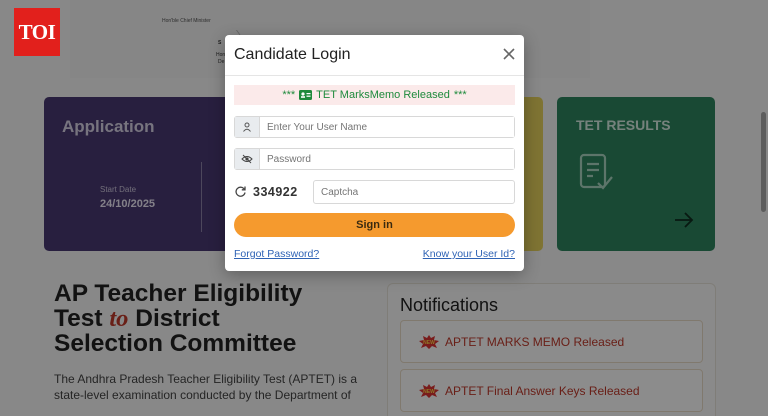 The height and width of the screenshot is (416, 768). I want to click on sign-in-button: Sign in, so click(374, 225).